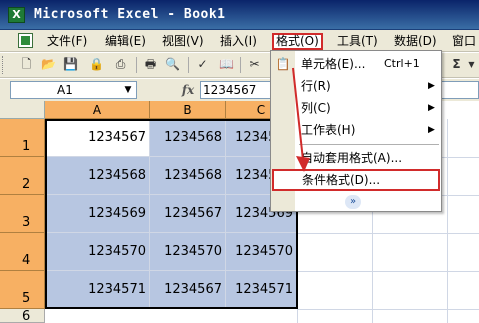 Image resolution: width=479 pixels, height=323 pixels. What do you see at coordinates (22, 252) in the screenshot?
I see `row-header-4: 4` at bounding box center [22, 252].